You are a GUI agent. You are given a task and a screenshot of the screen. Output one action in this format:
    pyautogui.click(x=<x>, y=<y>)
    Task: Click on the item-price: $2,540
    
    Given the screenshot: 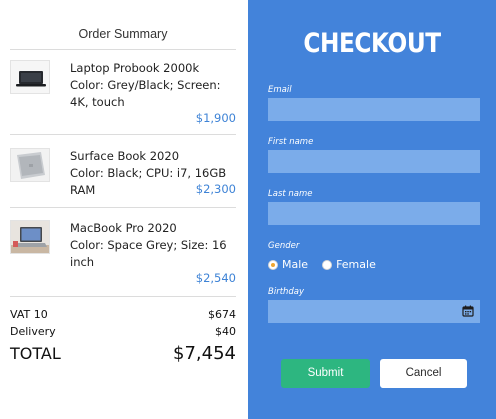 What is the action you would take?
    pyautogui.click(x=215, y=278)
    